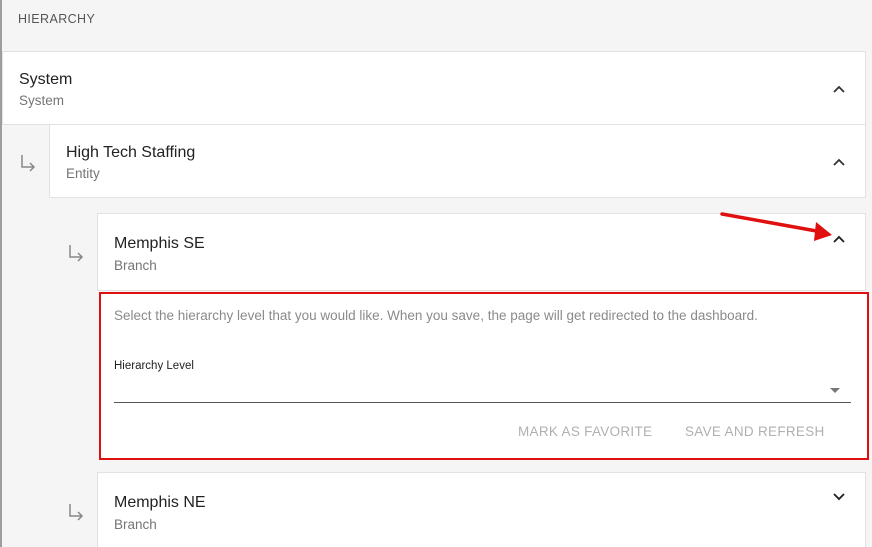  Describe the element at coordinates (57, 19) in the screenshot. I see `page-header: HIERARCHY` at that location.